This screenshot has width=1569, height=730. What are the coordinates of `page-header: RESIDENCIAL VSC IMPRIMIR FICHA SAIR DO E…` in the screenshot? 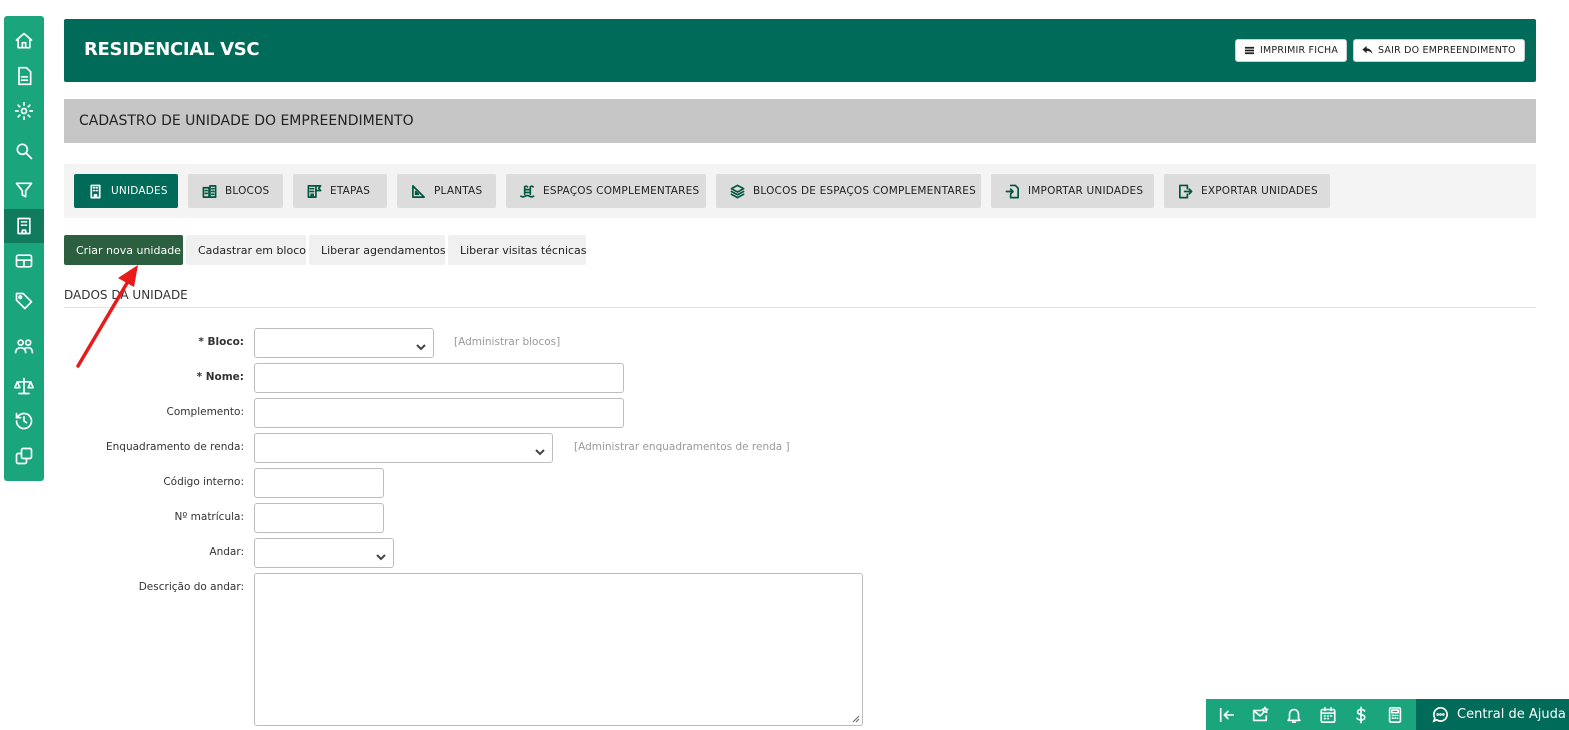 It's located at (800, 50).